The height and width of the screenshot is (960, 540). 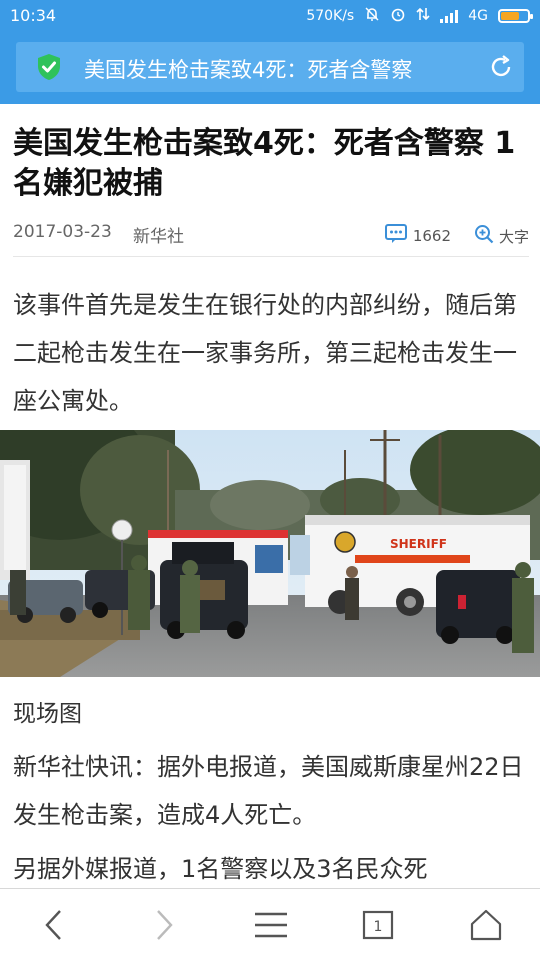 I want to click on comment-icon, so click(x=395, y=236).